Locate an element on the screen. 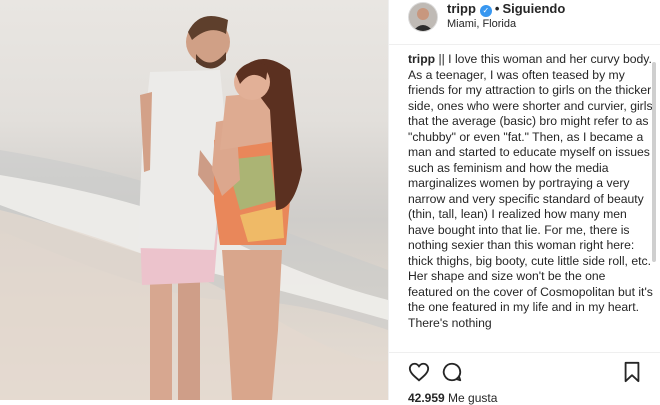 This screenshot has width=660, height=405. post-actions: 42.959 Me gusta is located at coordinates (524, 378).